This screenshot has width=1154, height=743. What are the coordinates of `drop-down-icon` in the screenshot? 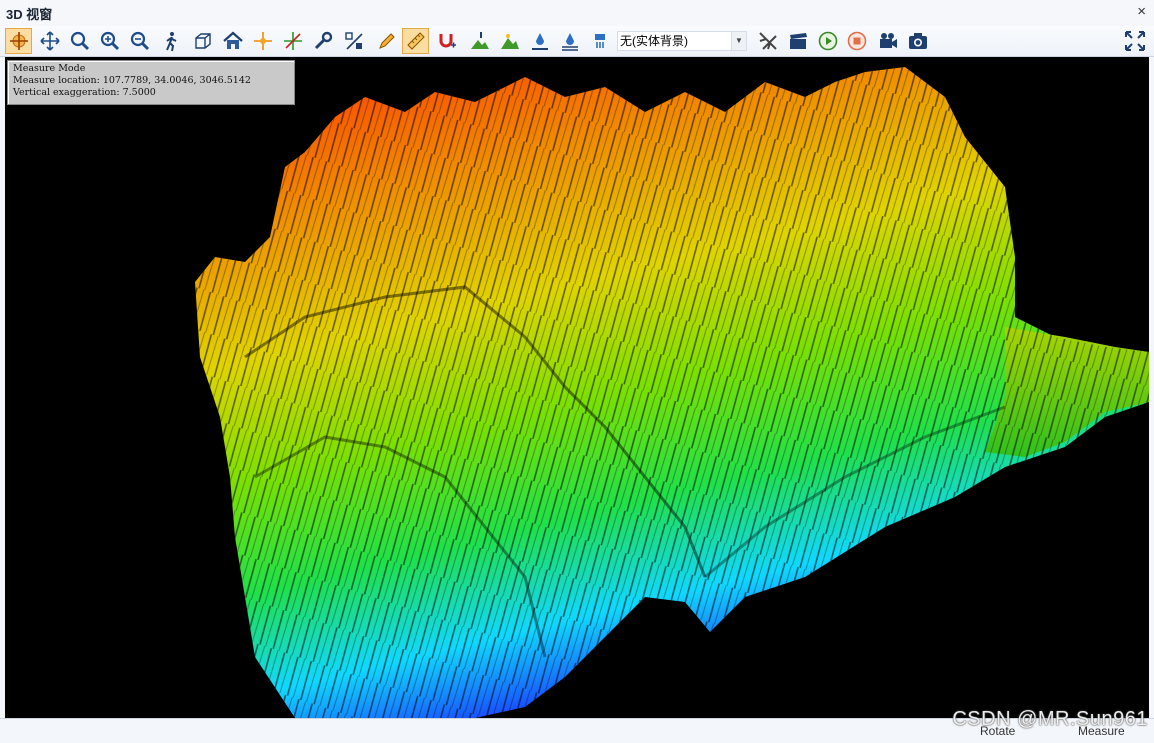 It's located at (569, 42).